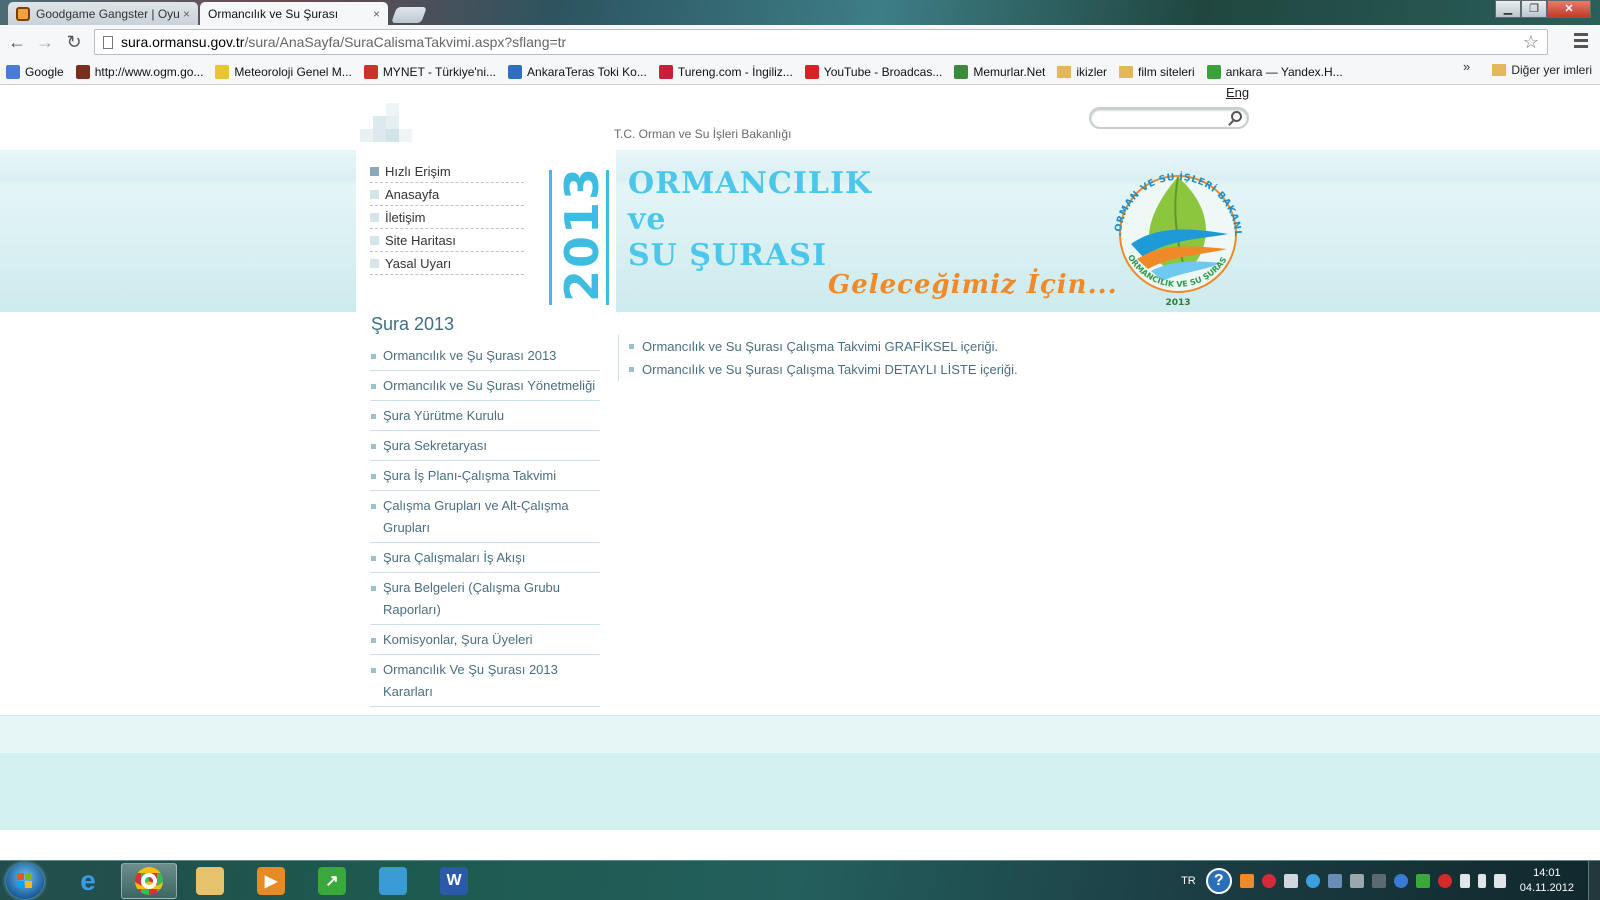 This screenshot has width=1600, height=900. I want to click on sidebar-item-ormanc-l-k-ve-s-u-s-uras-2013: Ormancılık ve Şu Şurası 2013, so click(485, 356).